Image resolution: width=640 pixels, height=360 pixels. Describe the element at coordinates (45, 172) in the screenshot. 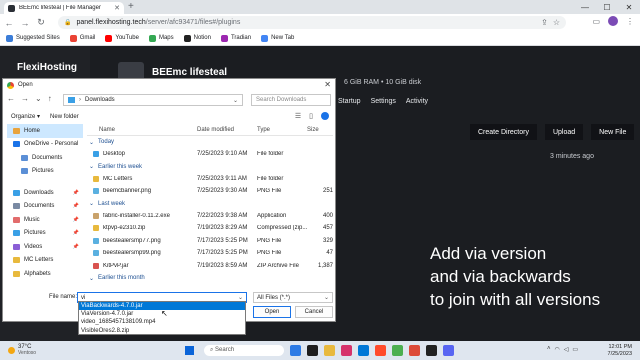

I see `sidebar-item: Pictures` at that location.